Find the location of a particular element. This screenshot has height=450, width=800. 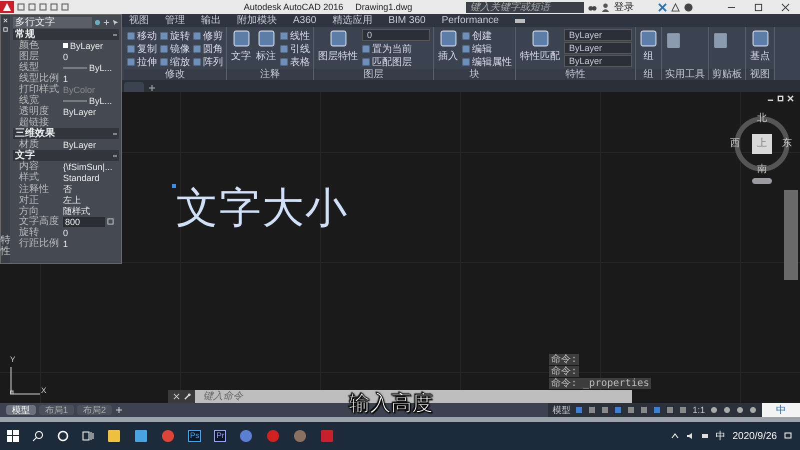

input-method-panel: 中 is located at coordinates (781, 410).